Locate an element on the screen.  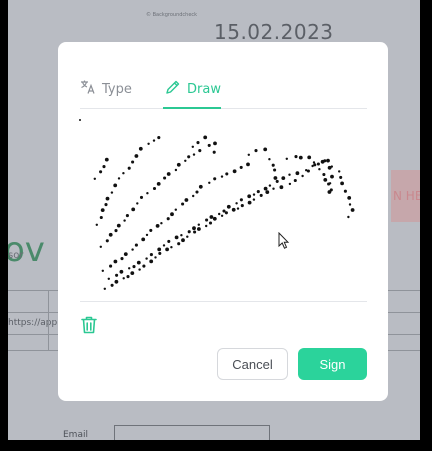
doc-email-box is located at coordinates (192, 432).